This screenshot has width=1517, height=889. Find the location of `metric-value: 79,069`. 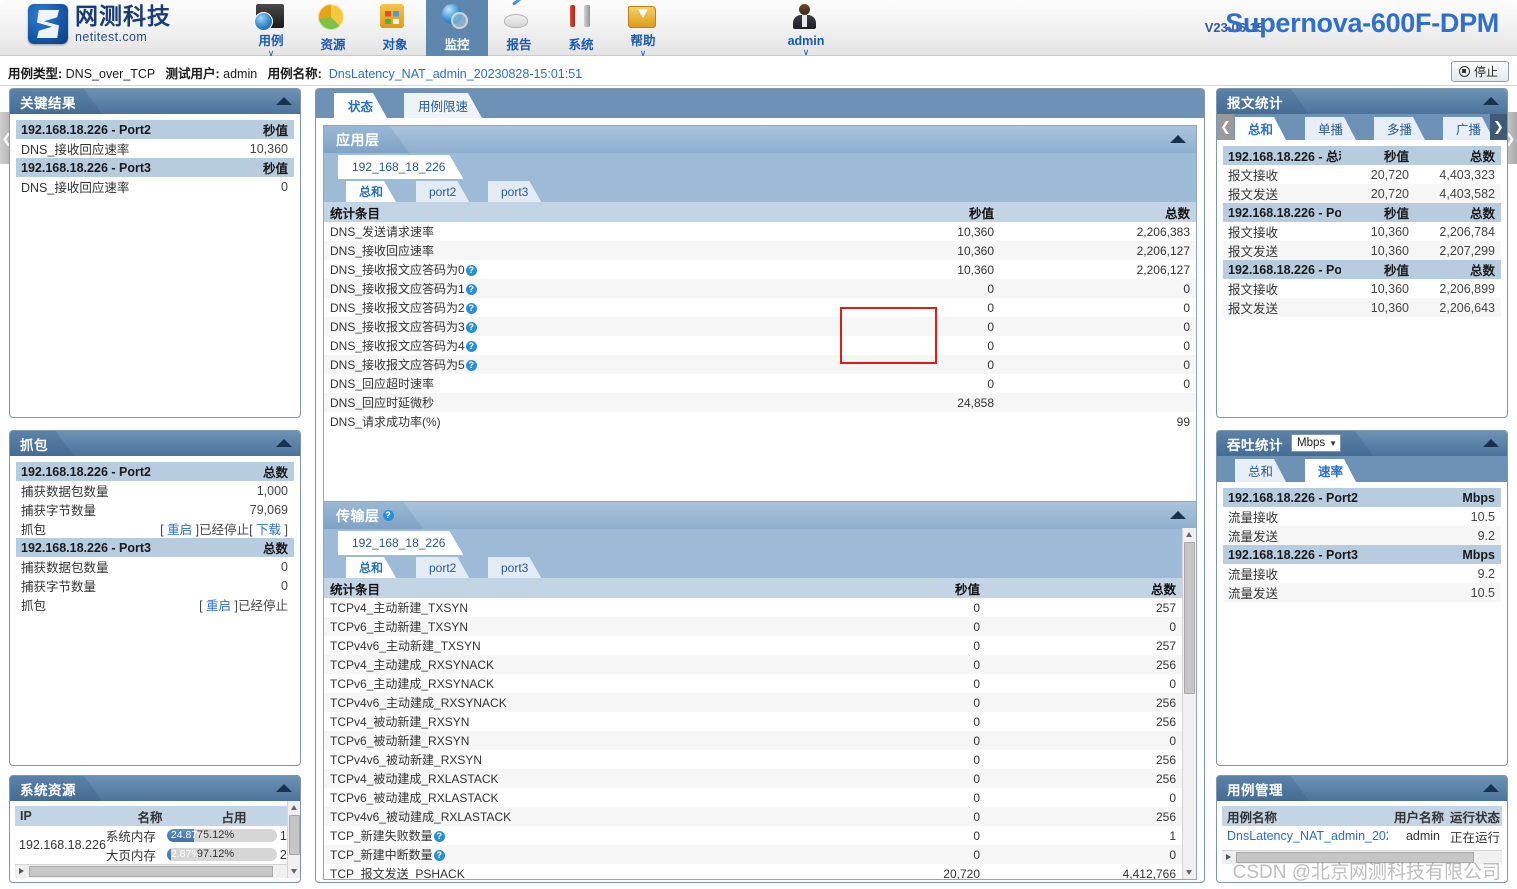

metric-value: 79,069 is located at coordinates (268, 509).